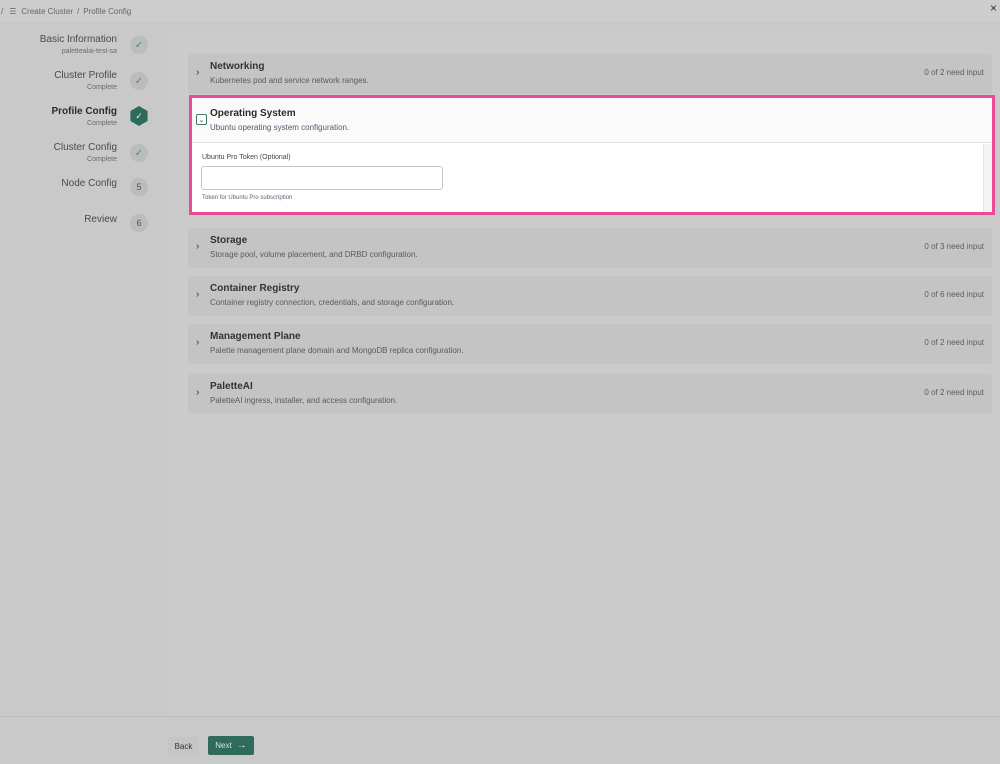  Describe the element at coordinates (80, 87) in the screenshot. I see `step-cluster-profile: Cluster Profile Complete ✓` at that location.